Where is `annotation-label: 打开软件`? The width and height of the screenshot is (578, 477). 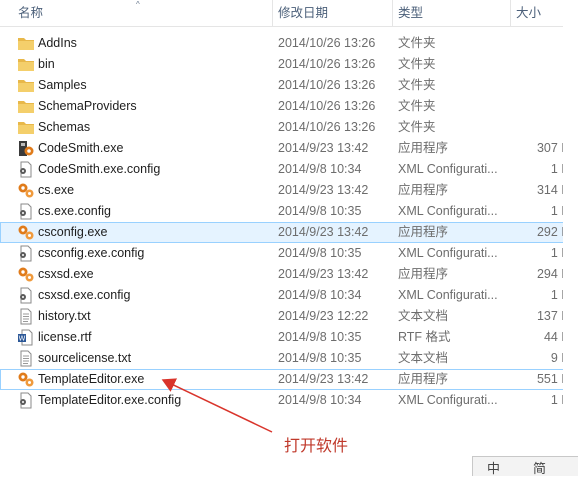 annotation-label: 打开软件 is located at coordinates (316, 445).